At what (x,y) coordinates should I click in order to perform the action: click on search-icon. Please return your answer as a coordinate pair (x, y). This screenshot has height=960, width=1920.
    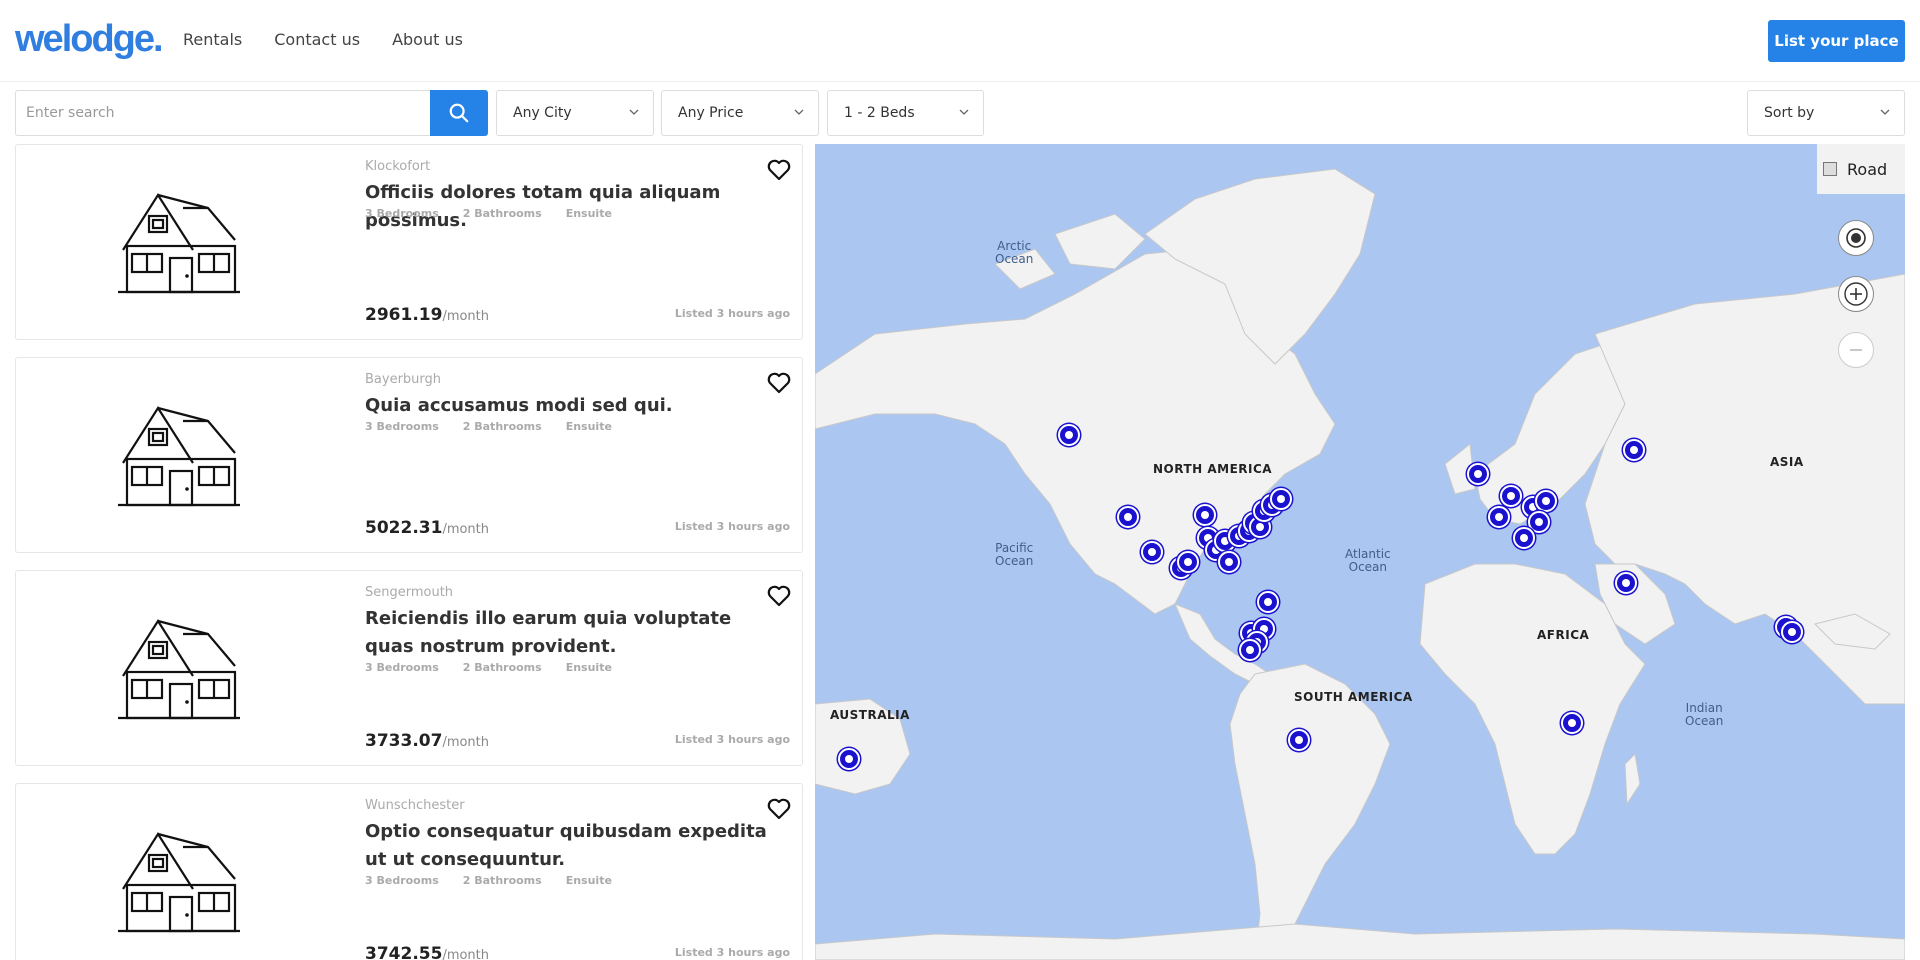
    Looking at the image, I should click on (459, 113).